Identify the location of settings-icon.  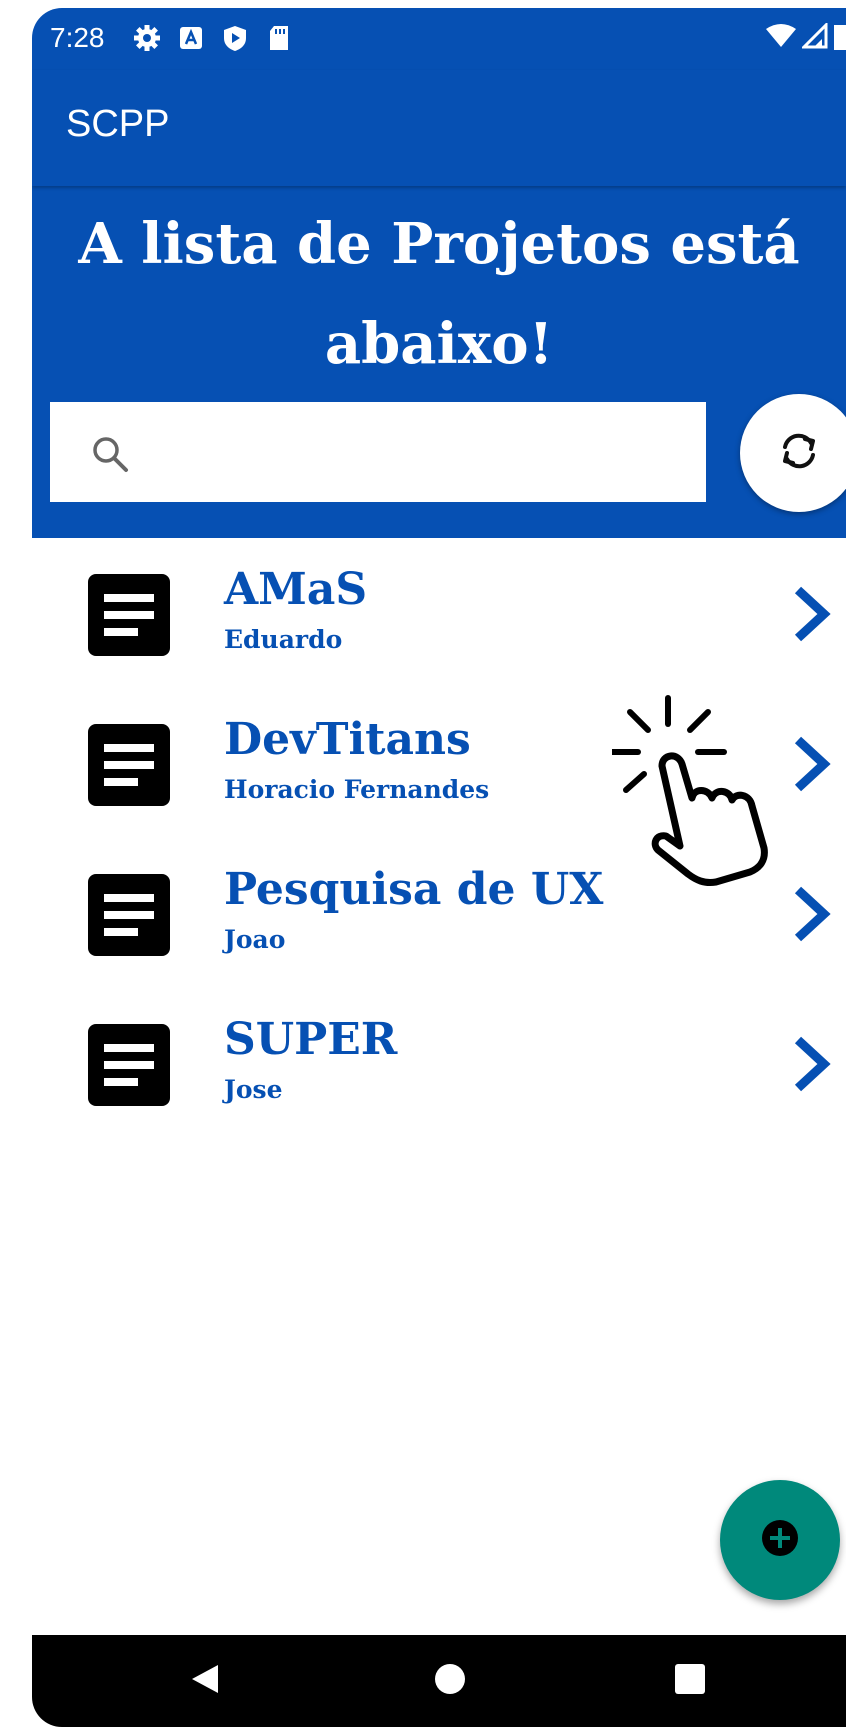
(147, 38).